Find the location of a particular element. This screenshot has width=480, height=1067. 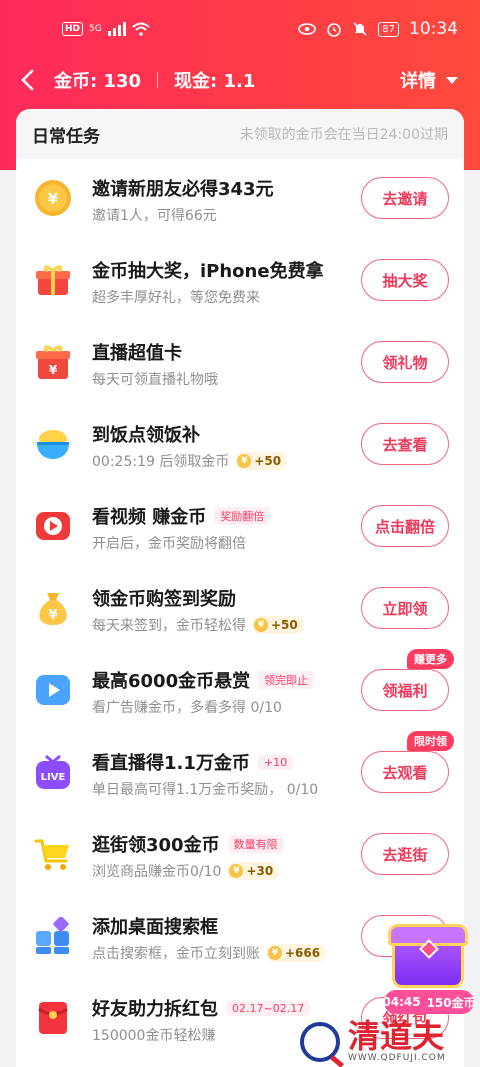

task-row-live-card: ¥ 直播超值卡 每天可领直播礼物哦 领礼物 is located at coordinates (240, 364).